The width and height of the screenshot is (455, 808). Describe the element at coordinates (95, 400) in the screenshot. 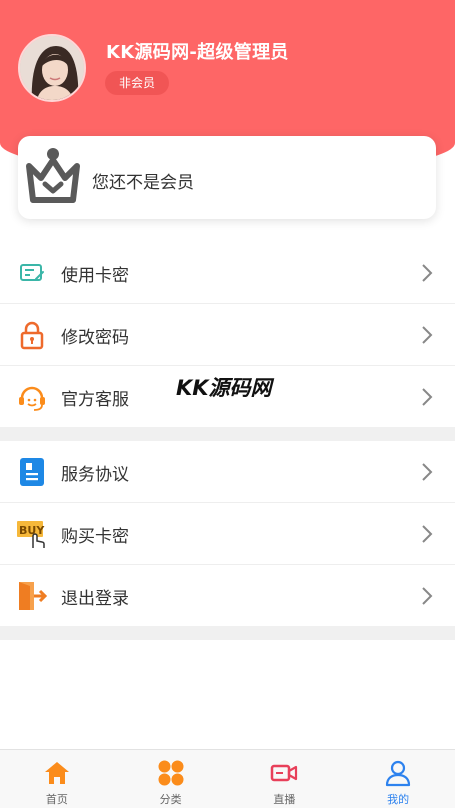

I see `menu-label: 官方客服` at that location.